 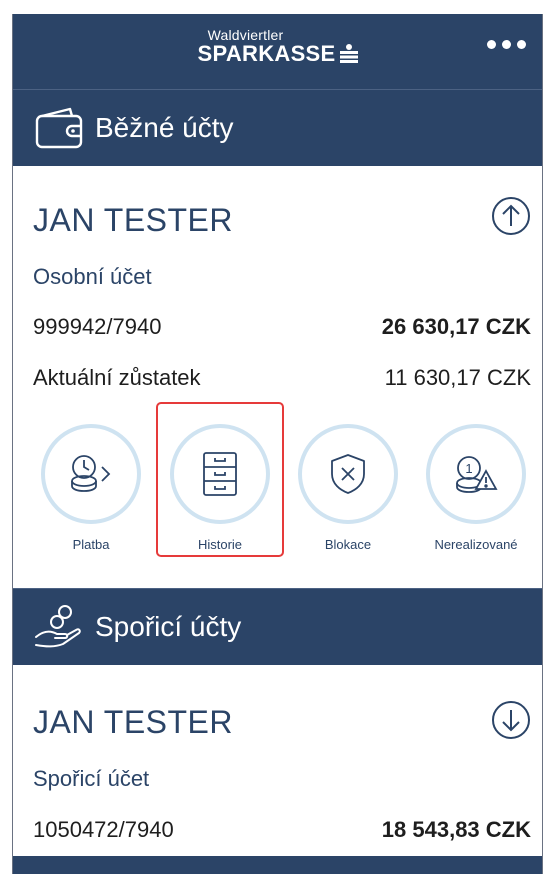 I want to click on current-balance-label: Aktuální zůstatek, so click(x=117, y=377).